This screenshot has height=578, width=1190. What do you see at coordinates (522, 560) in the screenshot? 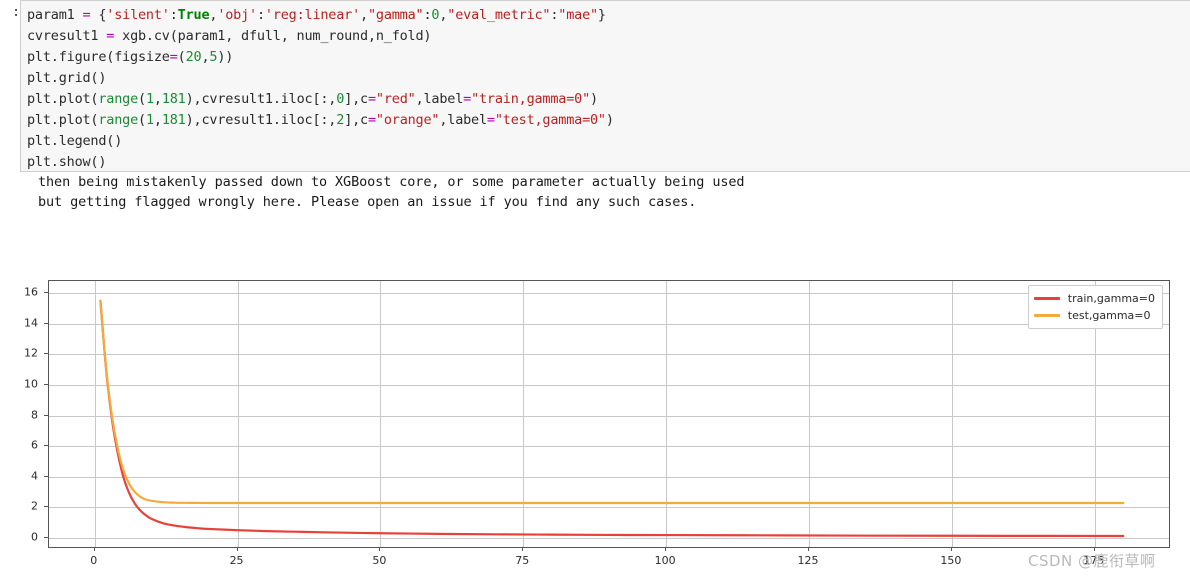
I see `x-axis-tick-label: 75` at bounding box center [522, 560].